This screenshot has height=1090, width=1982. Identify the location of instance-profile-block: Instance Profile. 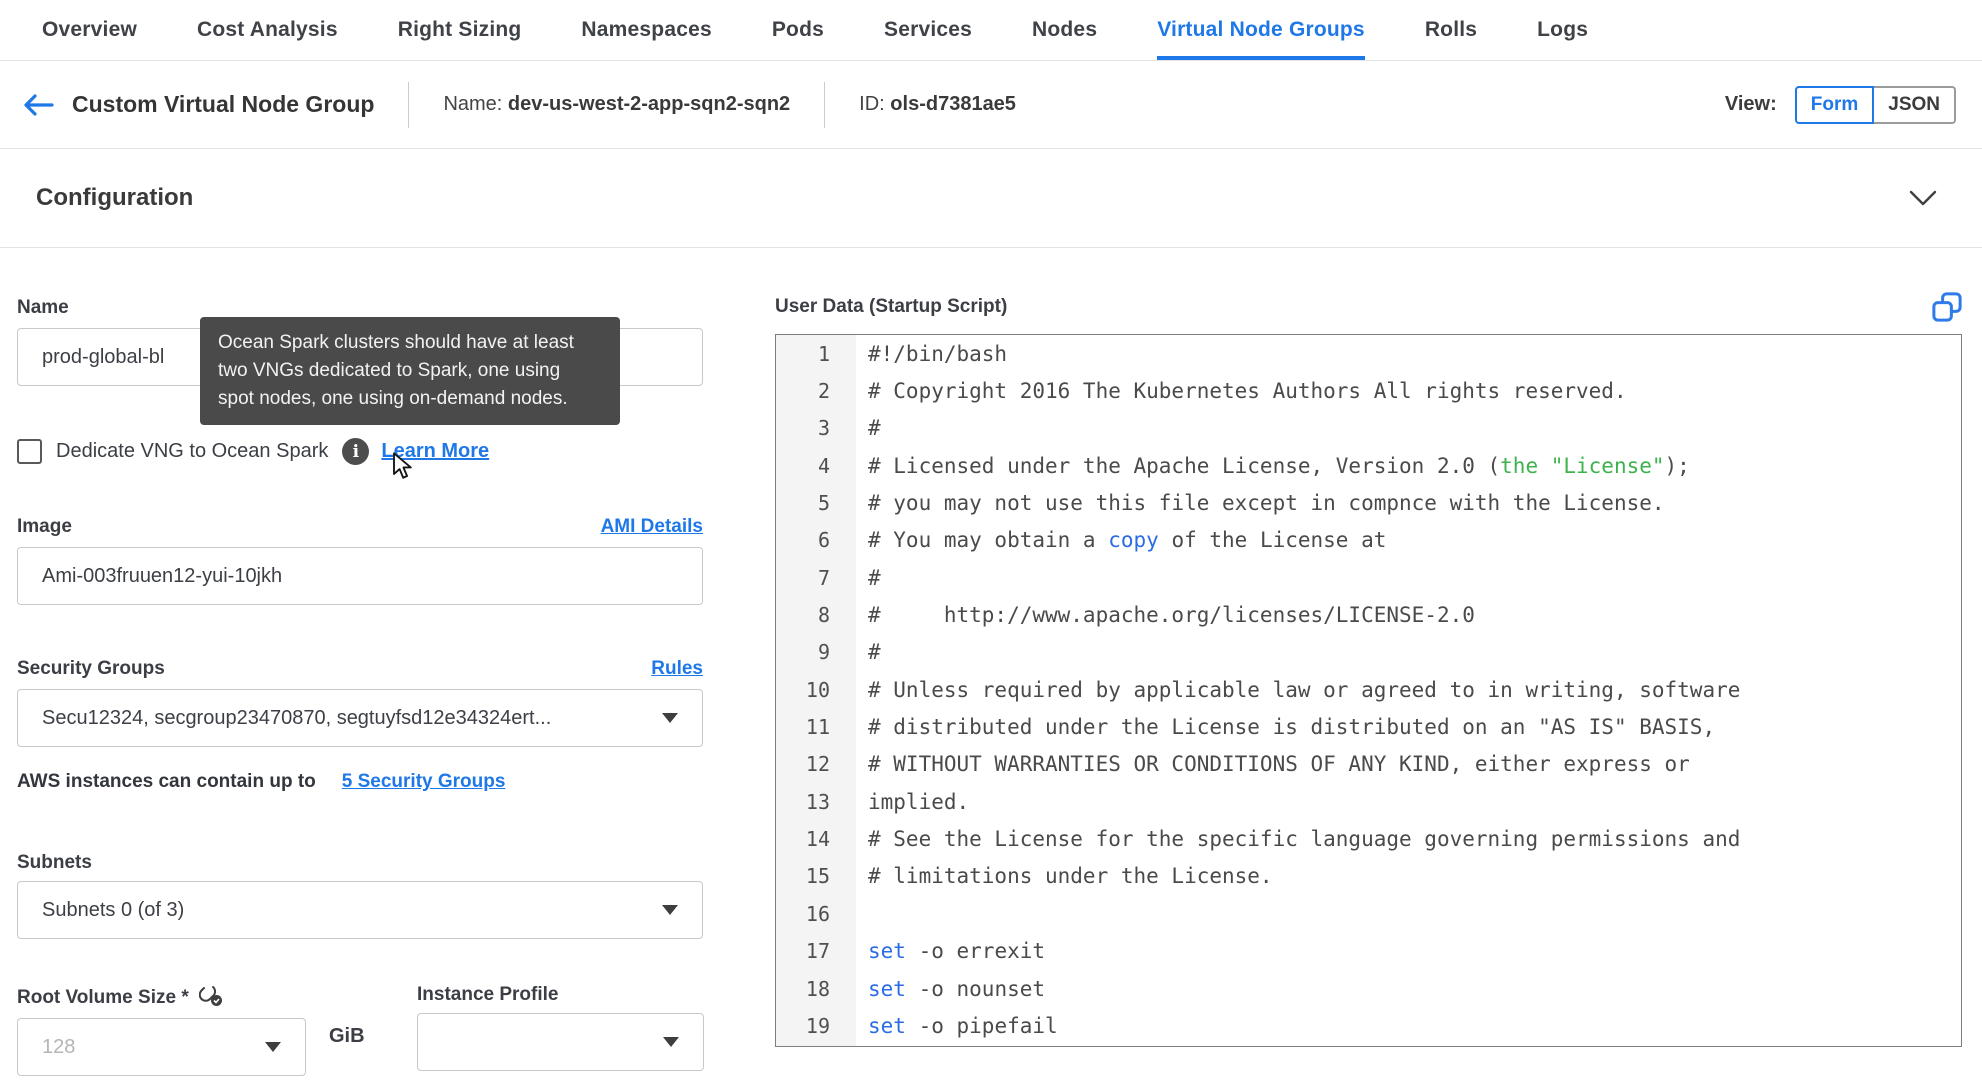
(560, 1027).